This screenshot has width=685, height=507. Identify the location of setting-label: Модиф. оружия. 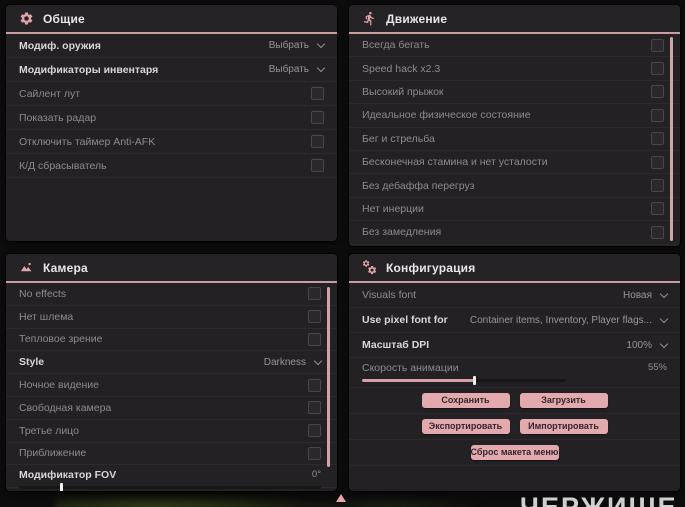
(60, 45).